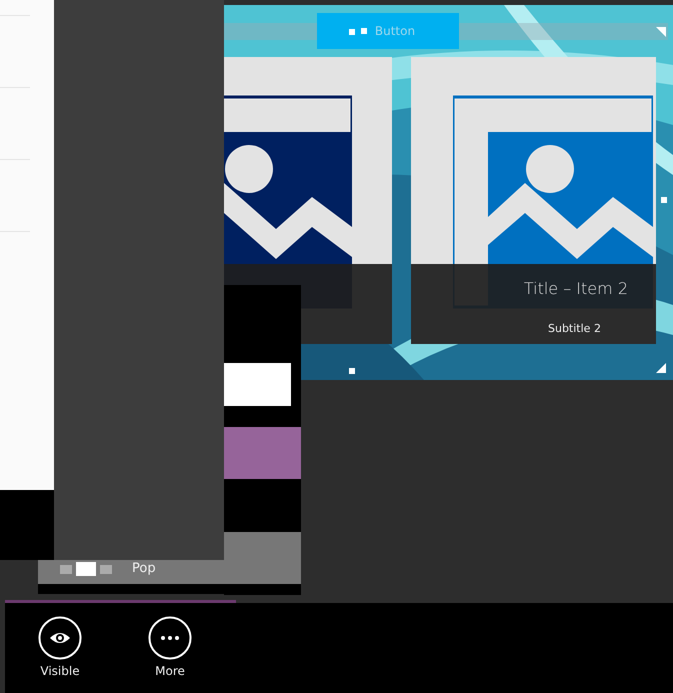  Describe the element at coordinates (257, 384) in the screenshot. I see `text-field` at that location.